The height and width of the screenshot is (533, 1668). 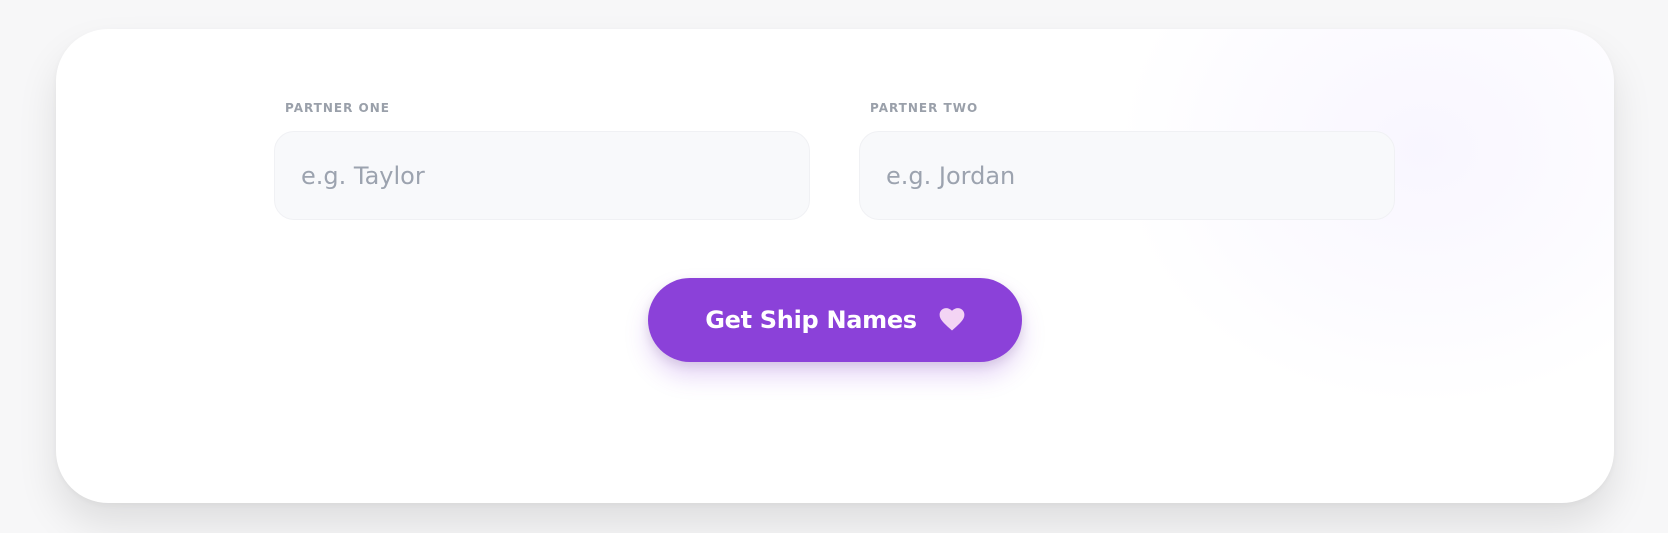 What do you see at coordinates (924, 108) in the screenshot?
I see `partner-two-label: PARTNER TWO` at bounding box center [924, 108].